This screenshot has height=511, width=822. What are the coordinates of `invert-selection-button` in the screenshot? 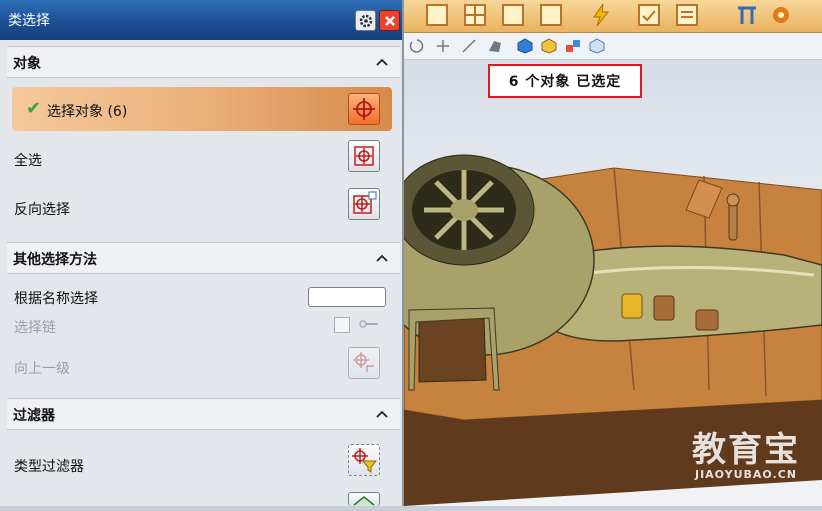 It's located at (364, 204).